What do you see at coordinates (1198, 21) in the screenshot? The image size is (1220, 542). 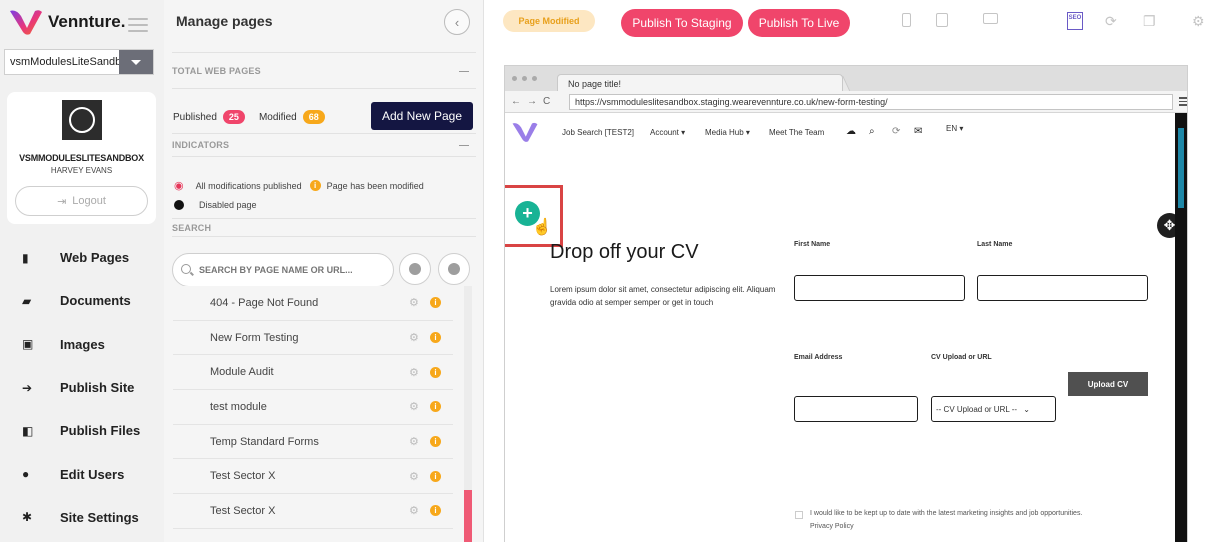 I see `settings-gear-icon: ⚙` at bounding box center [1198, 21].